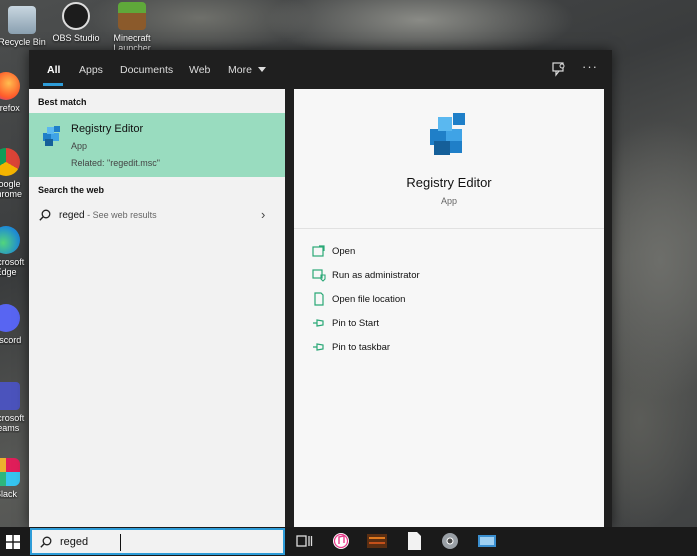 The height and width of the screenshot is (556, 697). I want to click on tab-web: Web, so click(199, 70).